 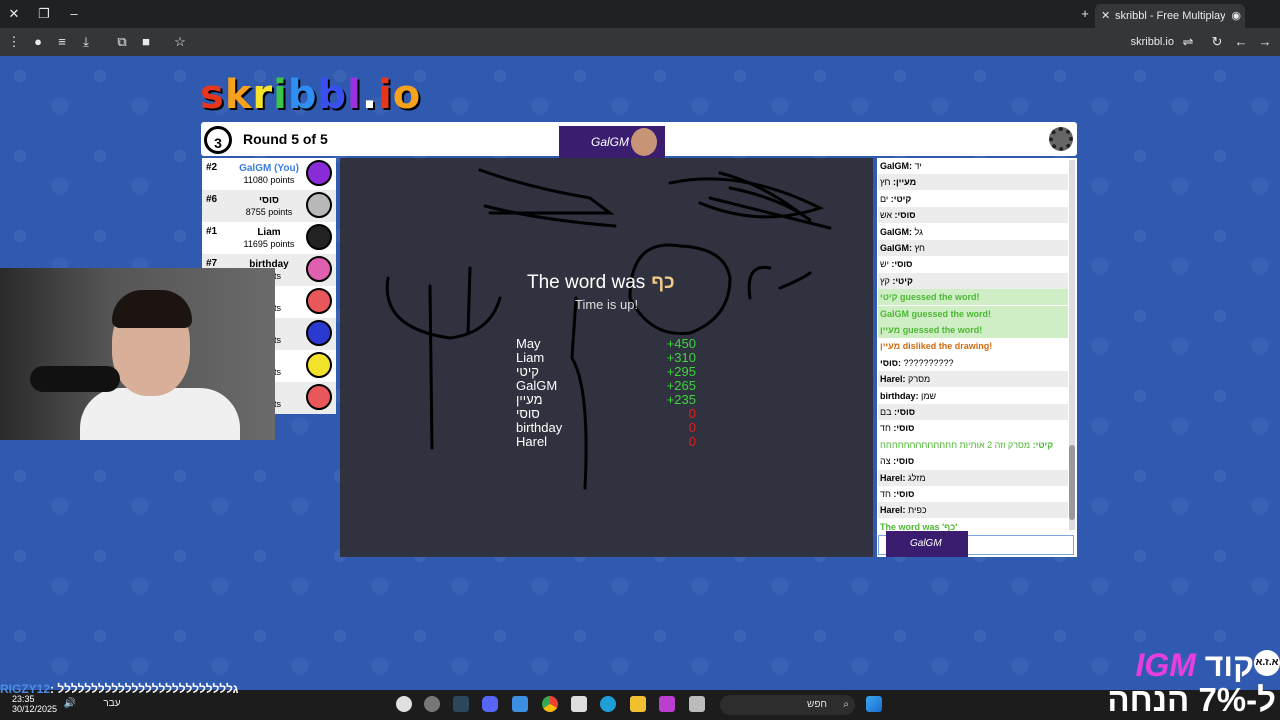 What do you see at coordinates (146, 42) in the screenshot?
I see `recording-icon: ■` at bounding box center [146, 42].